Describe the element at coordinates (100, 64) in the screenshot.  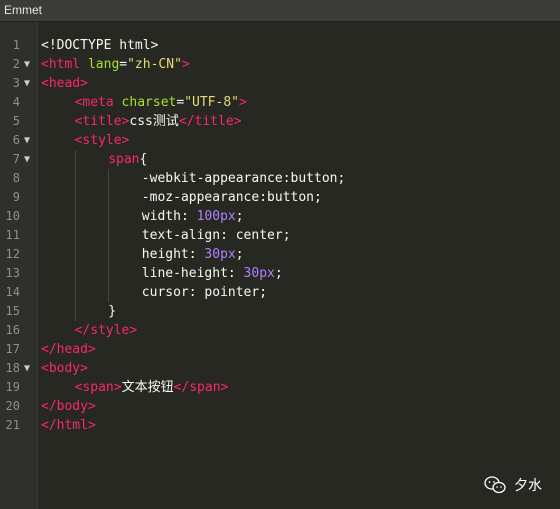
I see `code-token: lang` at that location.